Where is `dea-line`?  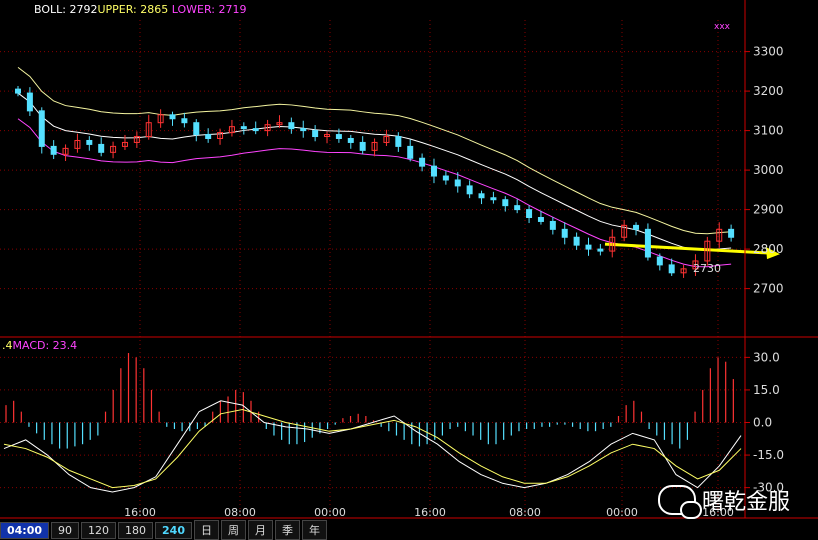
dea-line is located at coordinates (372, 448).